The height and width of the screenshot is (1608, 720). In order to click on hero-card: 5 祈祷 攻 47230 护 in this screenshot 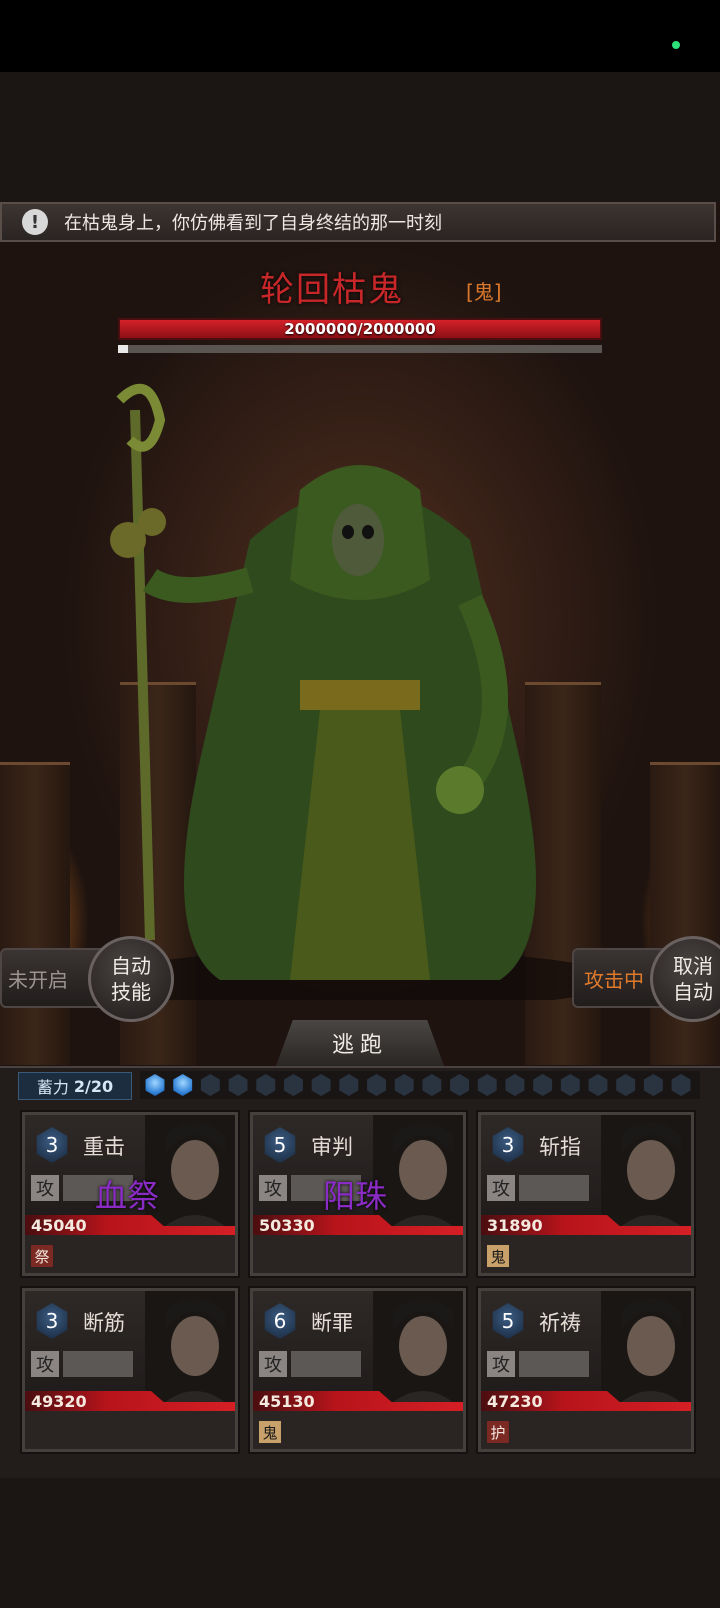, I will do `click(586, 1370)`.